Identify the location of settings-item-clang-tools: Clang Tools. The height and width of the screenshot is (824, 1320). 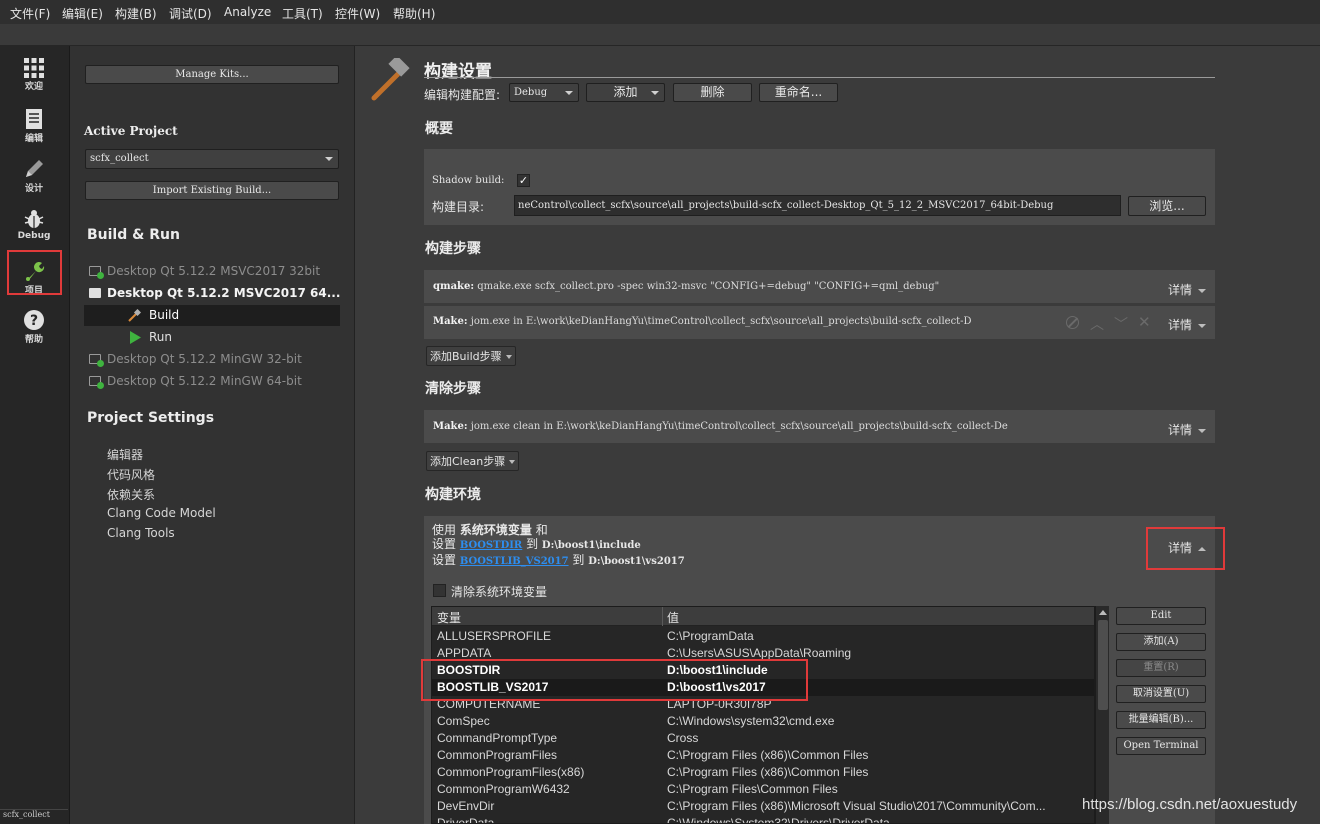
(141, 533).